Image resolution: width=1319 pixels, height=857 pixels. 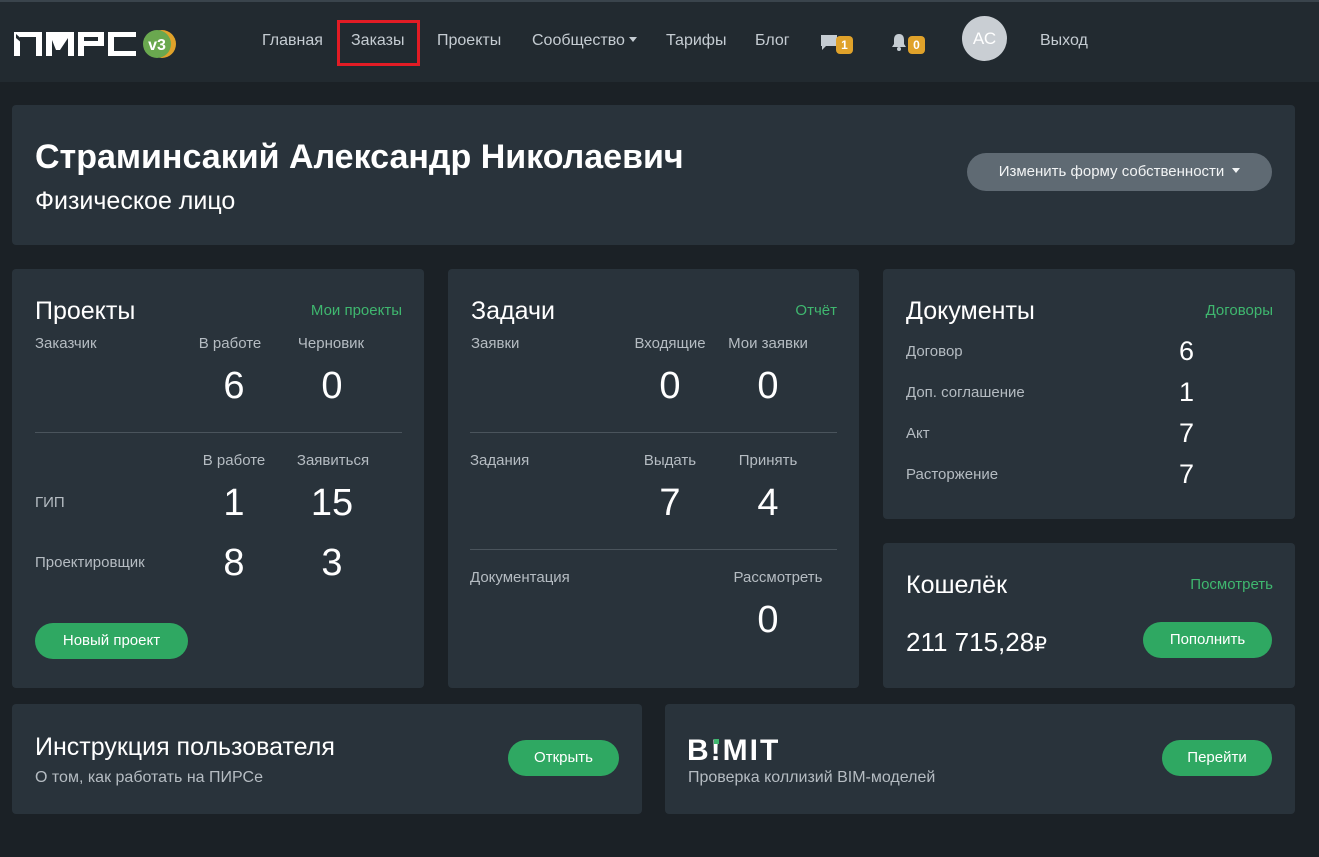 What do you see at coordinates (812, 777) in the screenshot?
I see `bimit-subtitle: Проверка коллизий BIM-моделей` at bounding box center [812, 777].